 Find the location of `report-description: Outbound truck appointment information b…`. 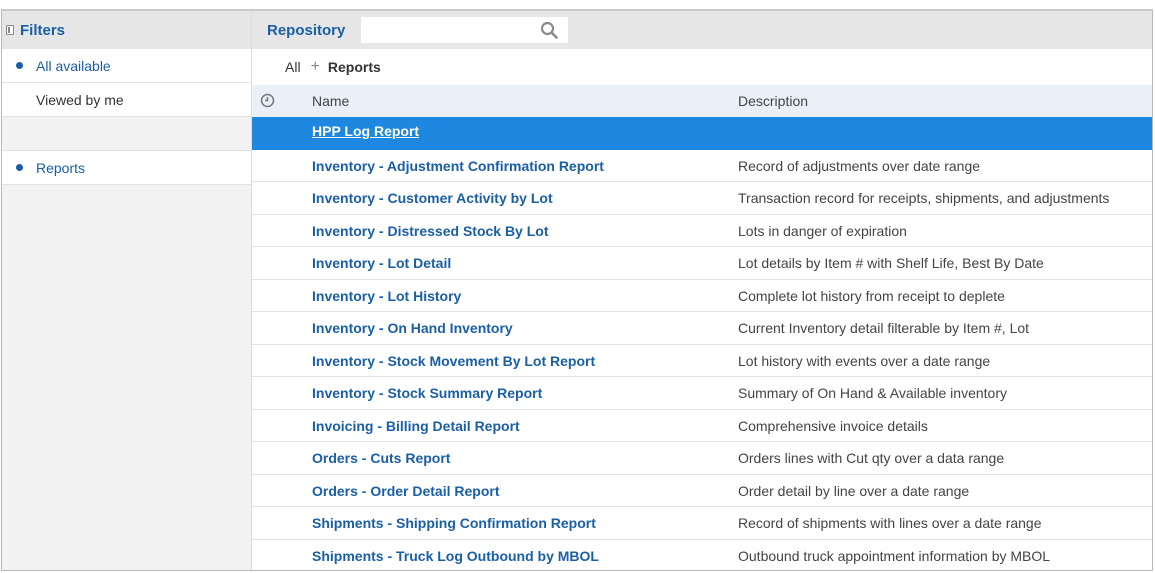

report-description: Outbound truck appointment information b… is located at coordinates (894, 555).